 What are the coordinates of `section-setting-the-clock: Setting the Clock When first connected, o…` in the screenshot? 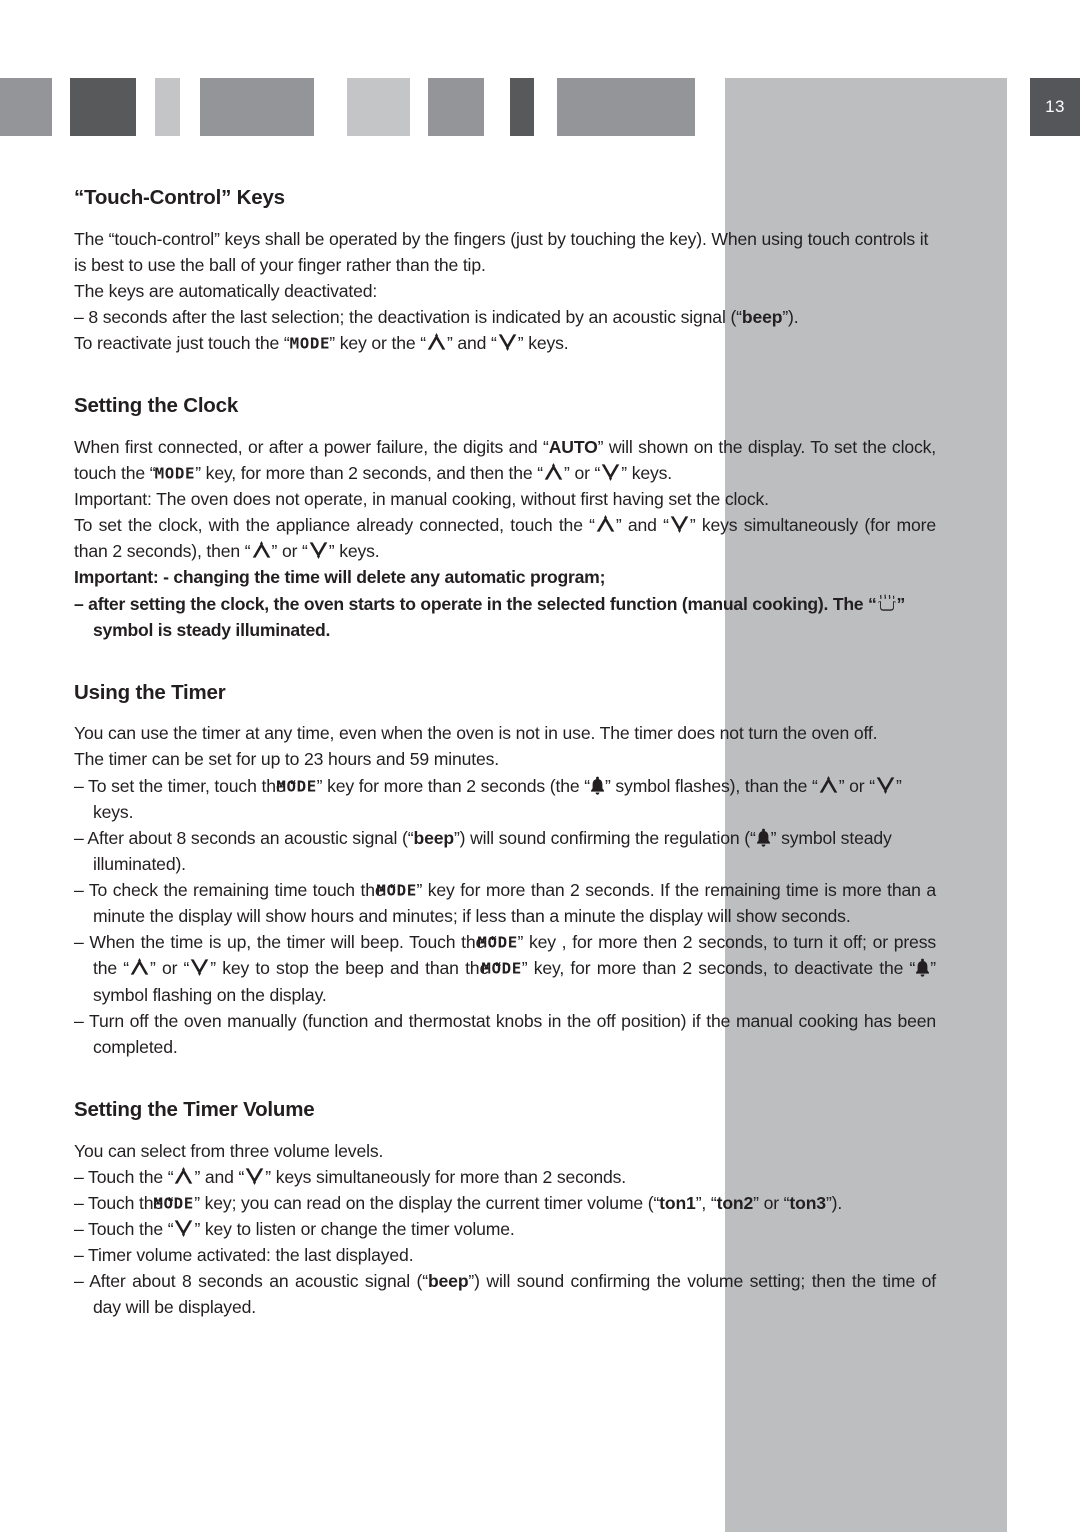 It's located at (505, 518).